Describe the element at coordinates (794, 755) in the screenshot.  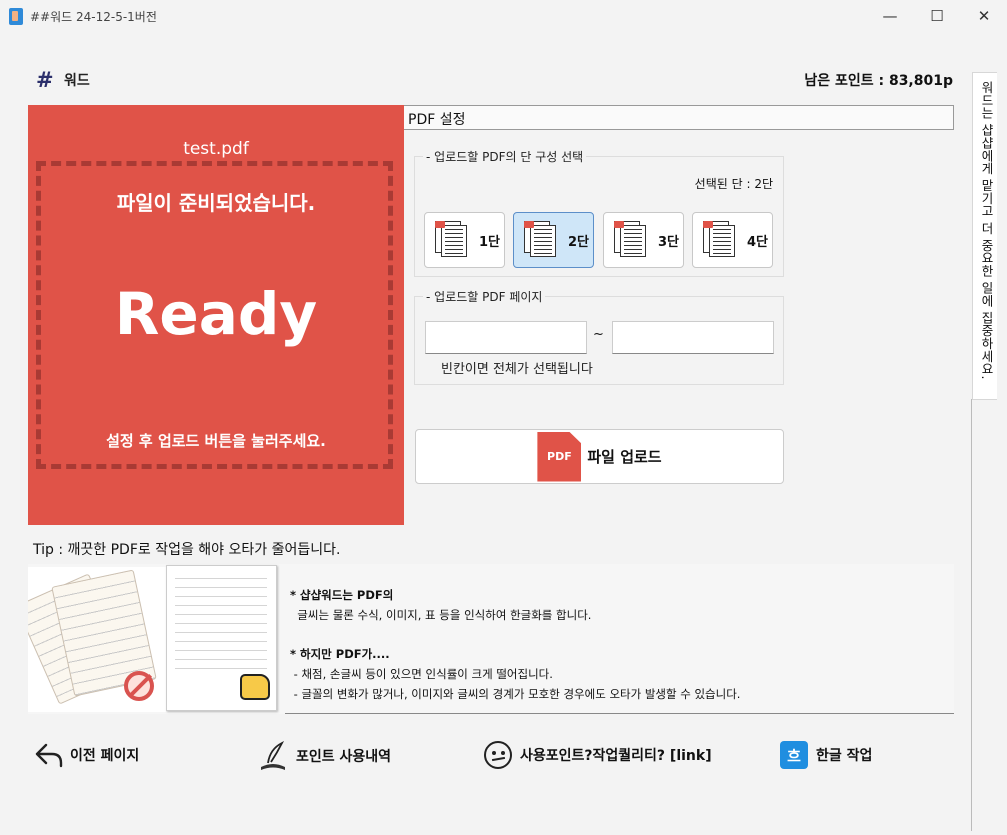
I see `hangul-icon: 흐` at that location.